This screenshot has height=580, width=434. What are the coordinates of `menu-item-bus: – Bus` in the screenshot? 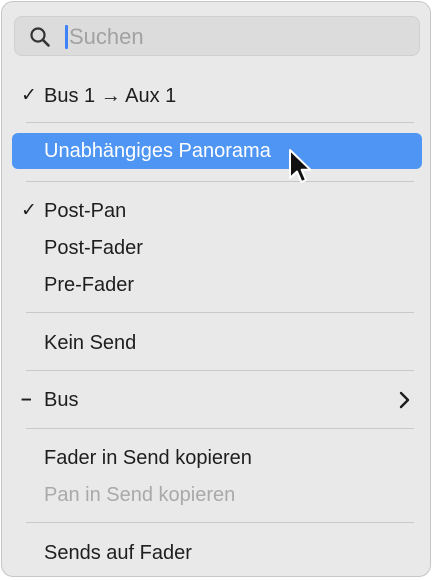 It's located at (217, 400).